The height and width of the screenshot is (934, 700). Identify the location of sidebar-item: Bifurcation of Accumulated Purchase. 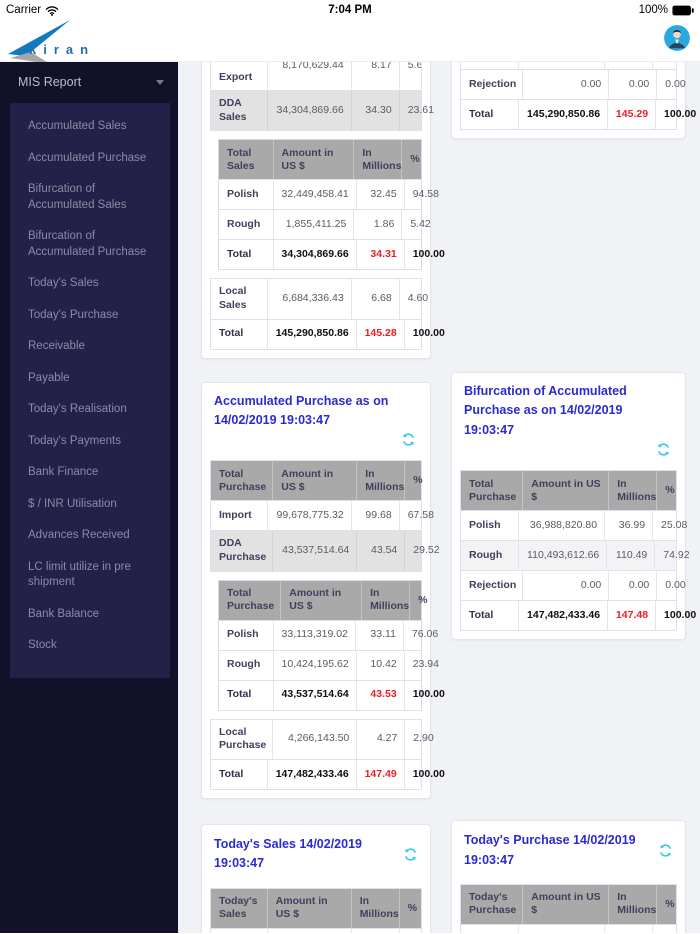
(90, 244).